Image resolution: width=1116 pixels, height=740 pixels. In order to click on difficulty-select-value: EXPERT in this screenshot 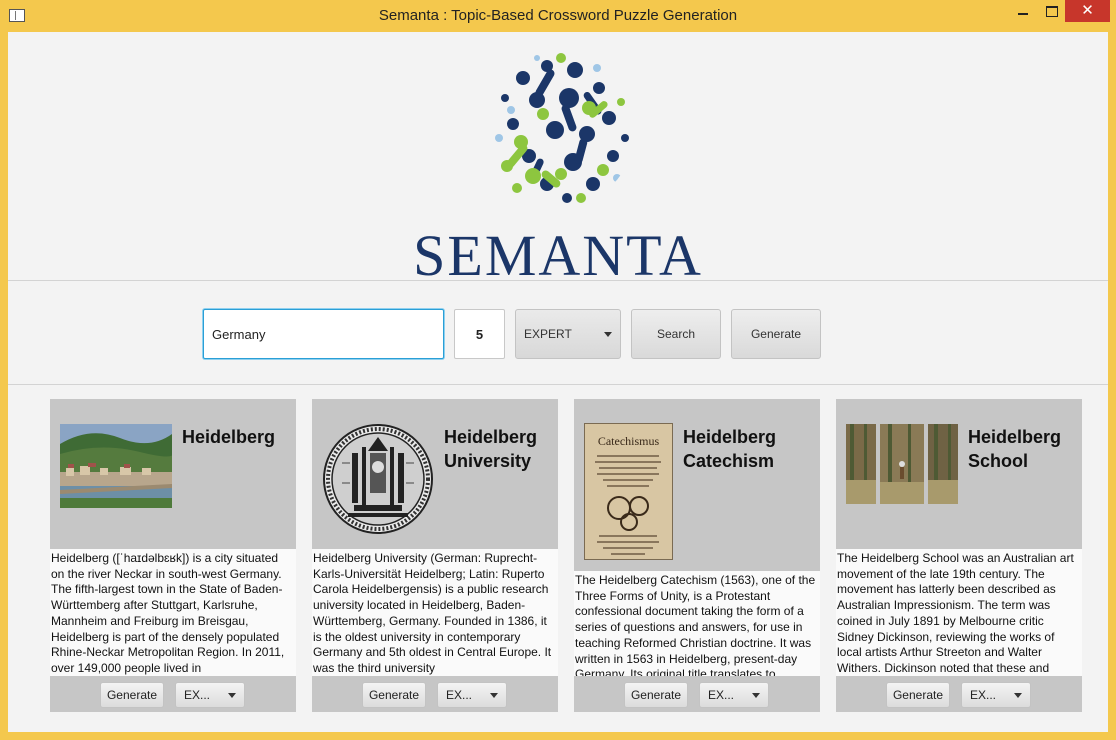, I will do `click(548, 334)`.